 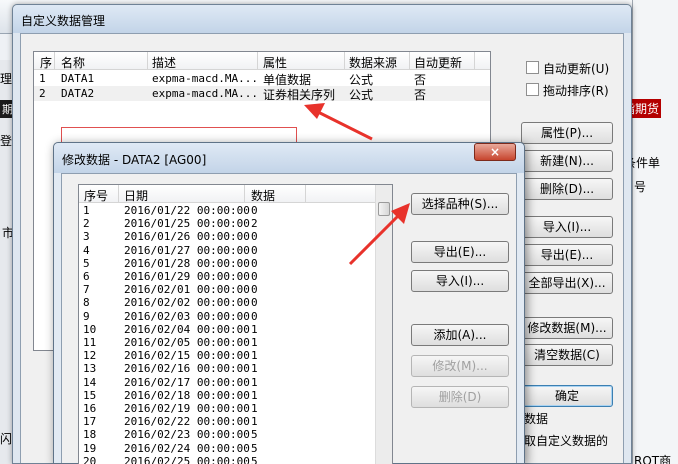 I want to click on arrow-to-data2-row, so click(x=338, y=122).